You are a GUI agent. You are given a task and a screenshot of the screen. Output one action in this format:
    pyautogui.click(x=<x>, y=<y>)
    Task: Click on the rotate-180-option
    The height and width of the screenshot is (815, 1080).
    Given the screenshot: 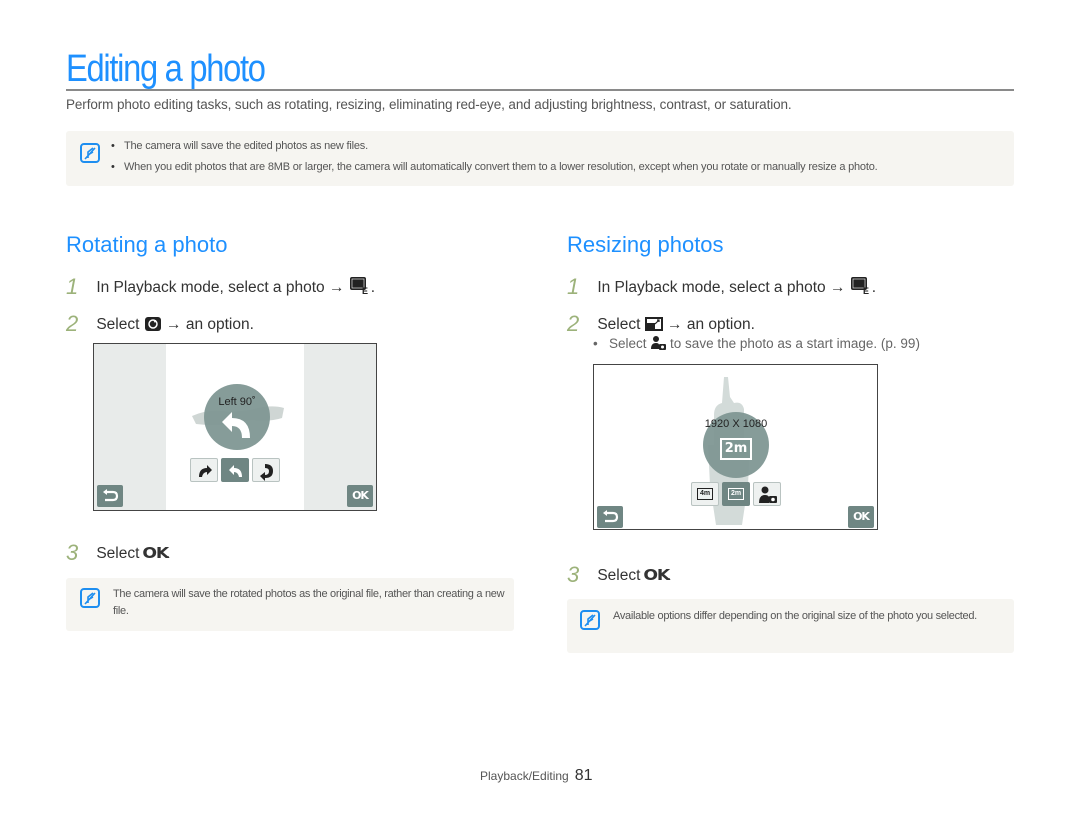 What is the action you would take?
    pyautogui.click(x=266, y=470)
    